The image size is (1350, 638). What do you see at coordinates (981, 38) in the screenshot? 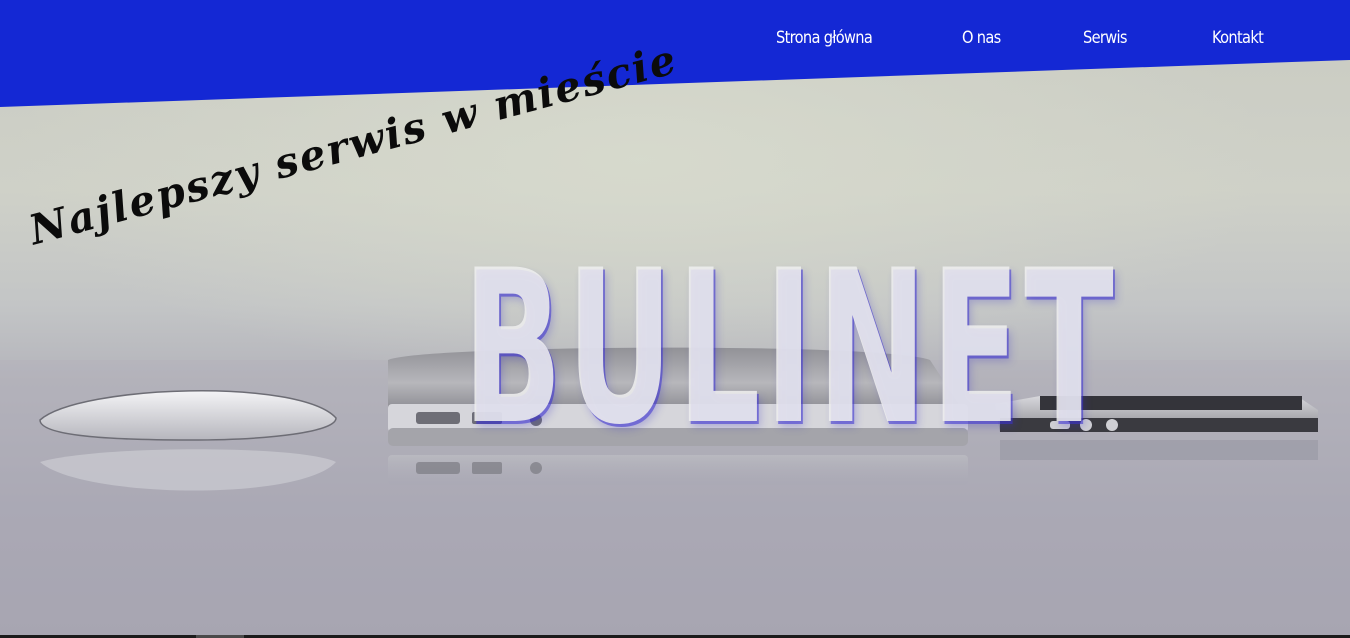
I see `nav-link-about: O nas` at bounding box center [981, 38].